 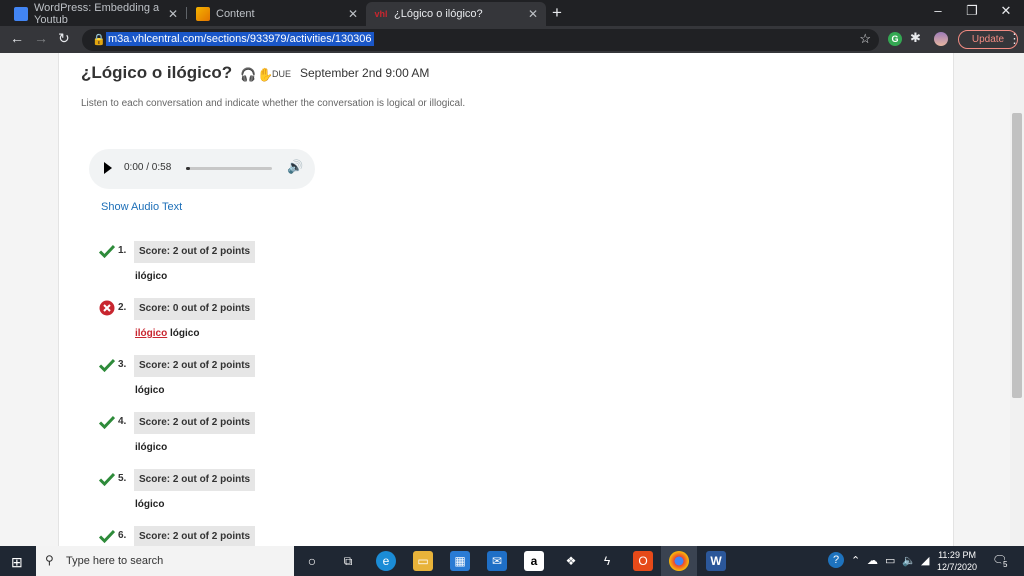 I want to click on due-label: DUE, so click(x=282, y=74).